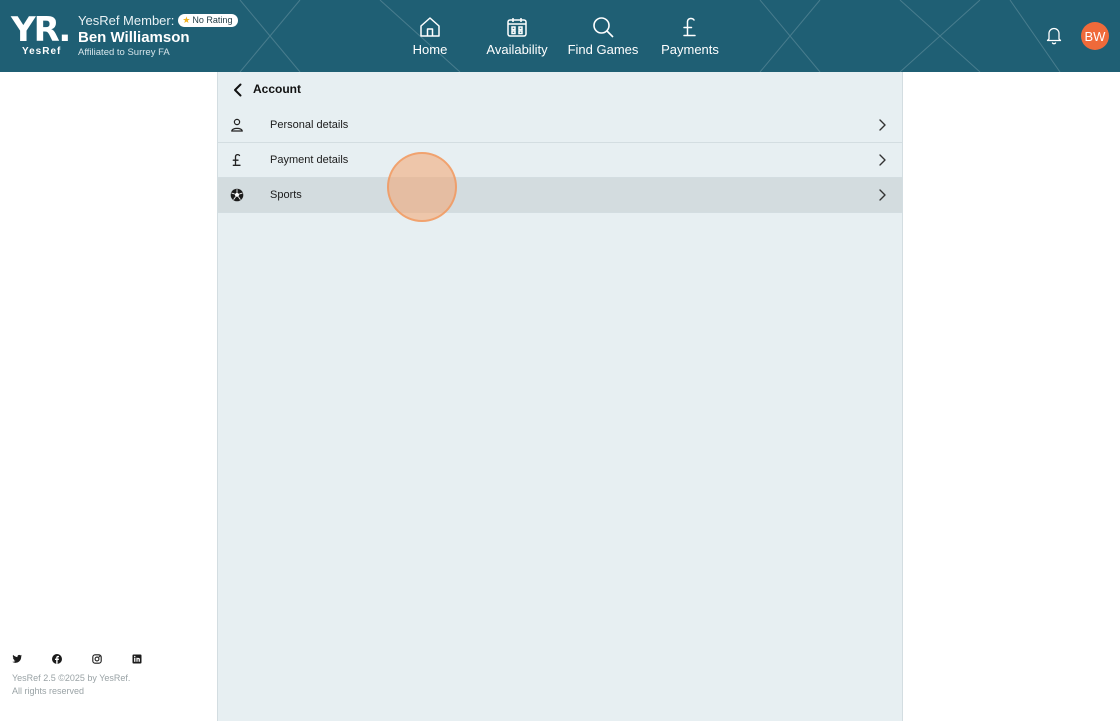  Describe the element at coordinates (126, 20) in the screenshot. I see `member-label: YesRef Member:` at that location.